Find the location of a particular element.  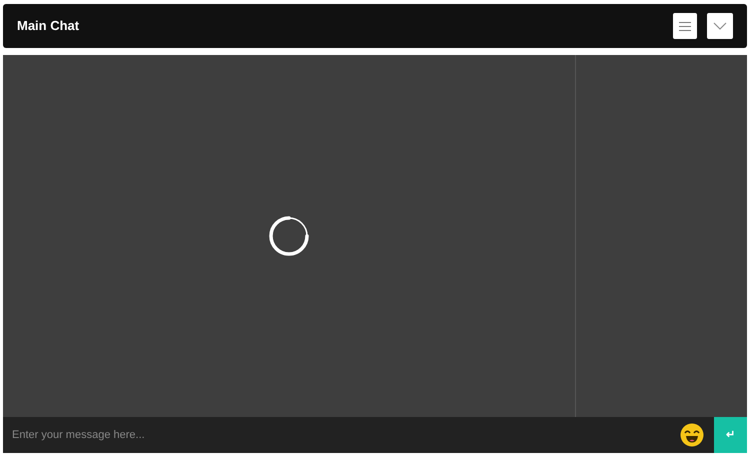

chat-title: Main Chat is located at coordinates (48, 26).